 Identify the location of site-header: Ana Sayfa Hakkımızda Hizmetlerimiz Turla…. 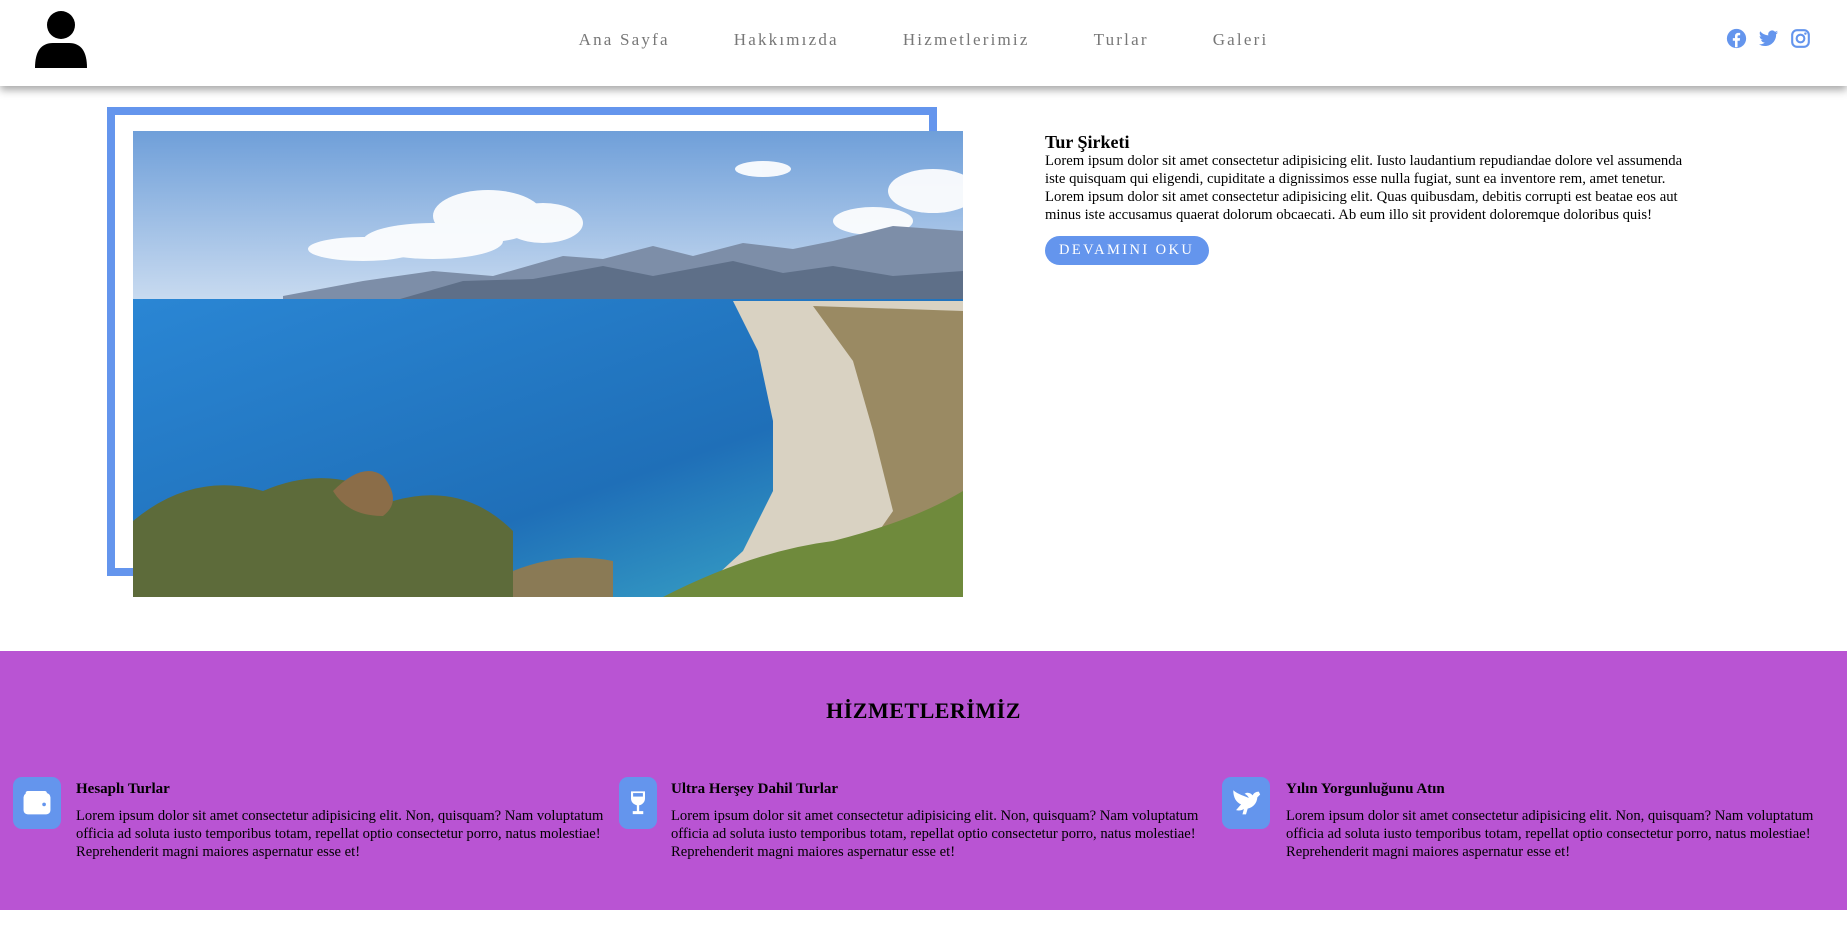
(923, 43).